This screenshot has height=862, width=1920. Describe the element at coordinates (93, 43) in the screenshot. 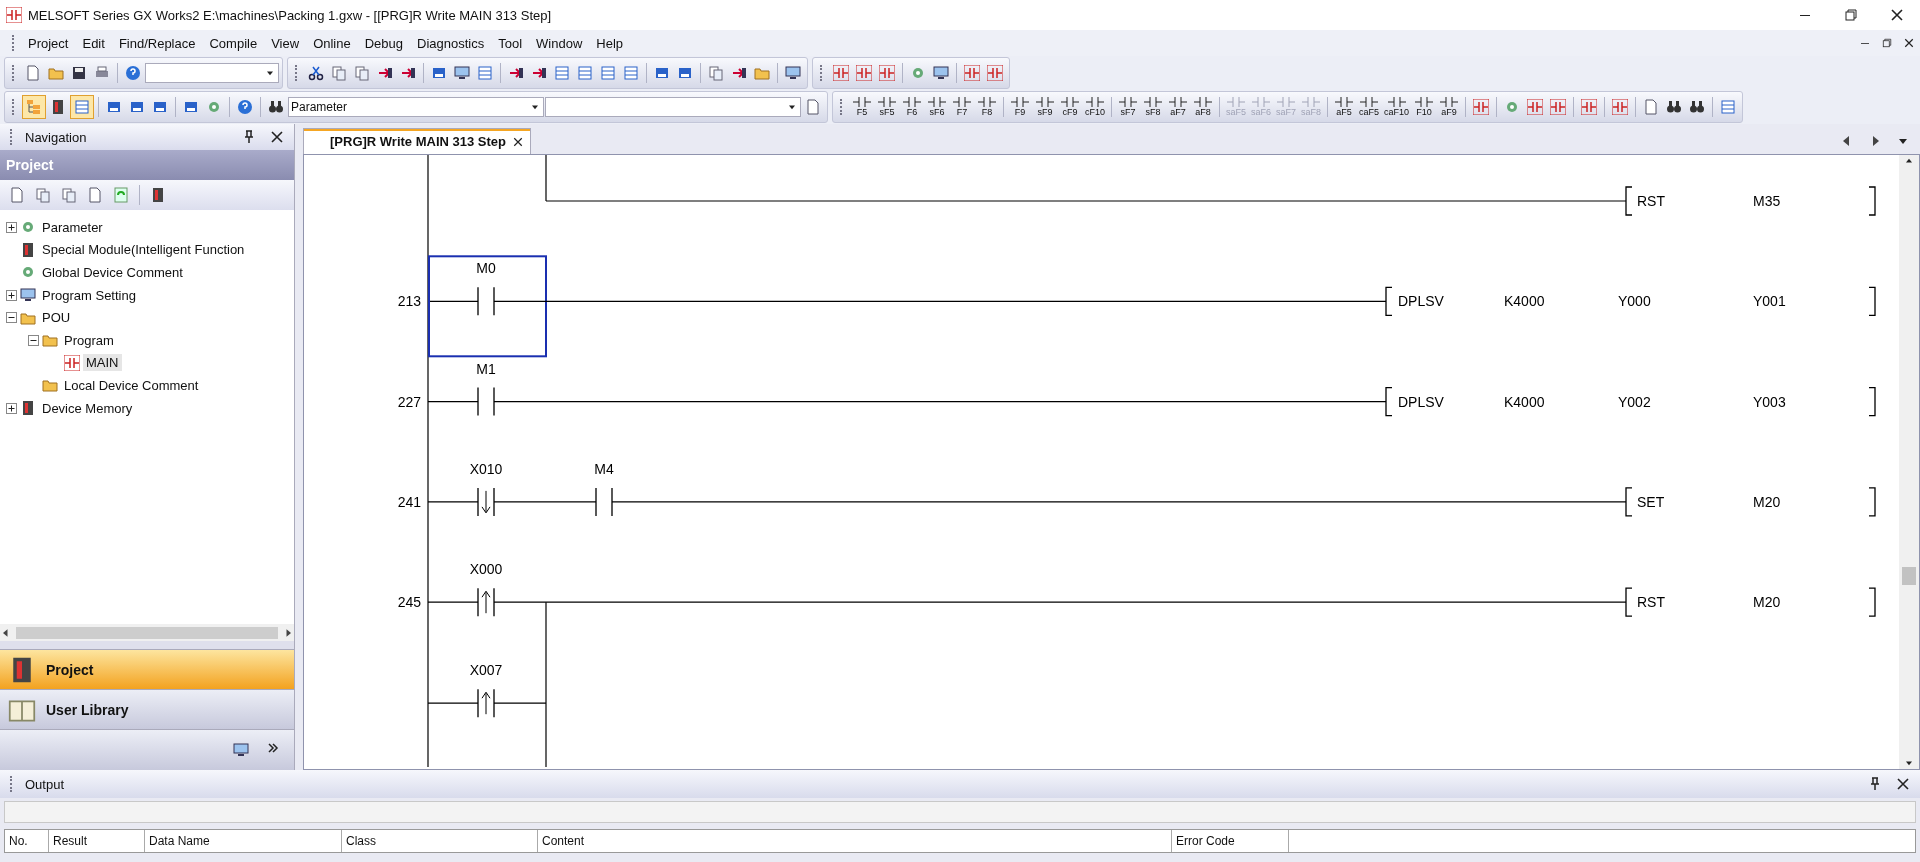

I see `menu-item: Edit` at that location.